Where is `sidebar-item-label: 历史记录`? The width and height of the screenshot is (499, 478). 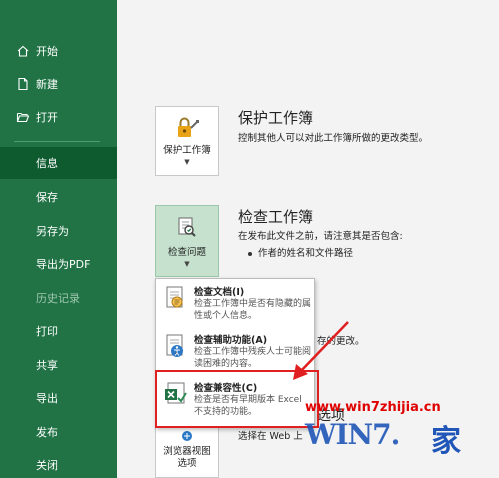
sidebar-item-label: 历史记录 is located at coordinates (58, 298).